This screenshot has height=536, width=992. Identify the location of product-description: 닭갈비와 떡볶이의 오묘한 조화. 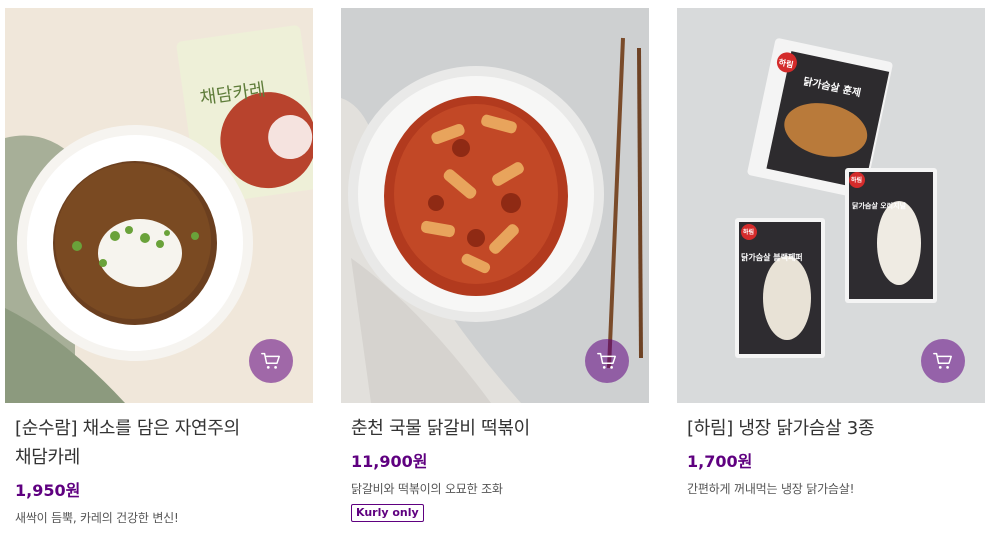
(427, 489).